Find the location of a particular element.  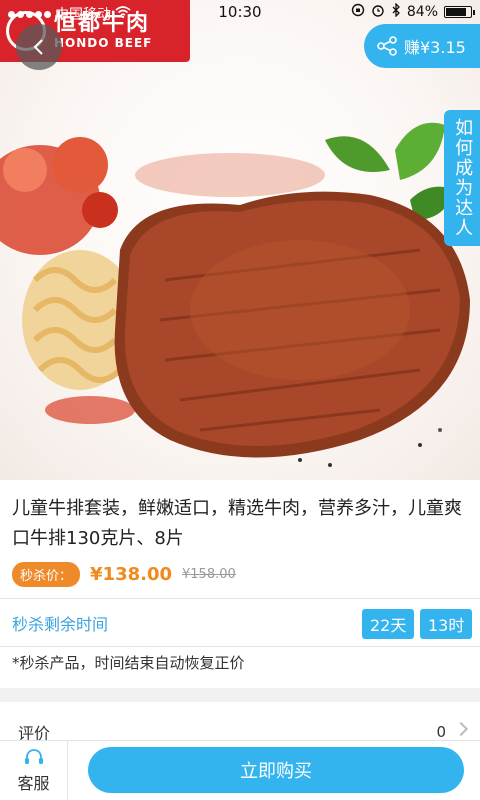

flash-sale-tag: 秒杀价： is located at coordinates (46, 574).